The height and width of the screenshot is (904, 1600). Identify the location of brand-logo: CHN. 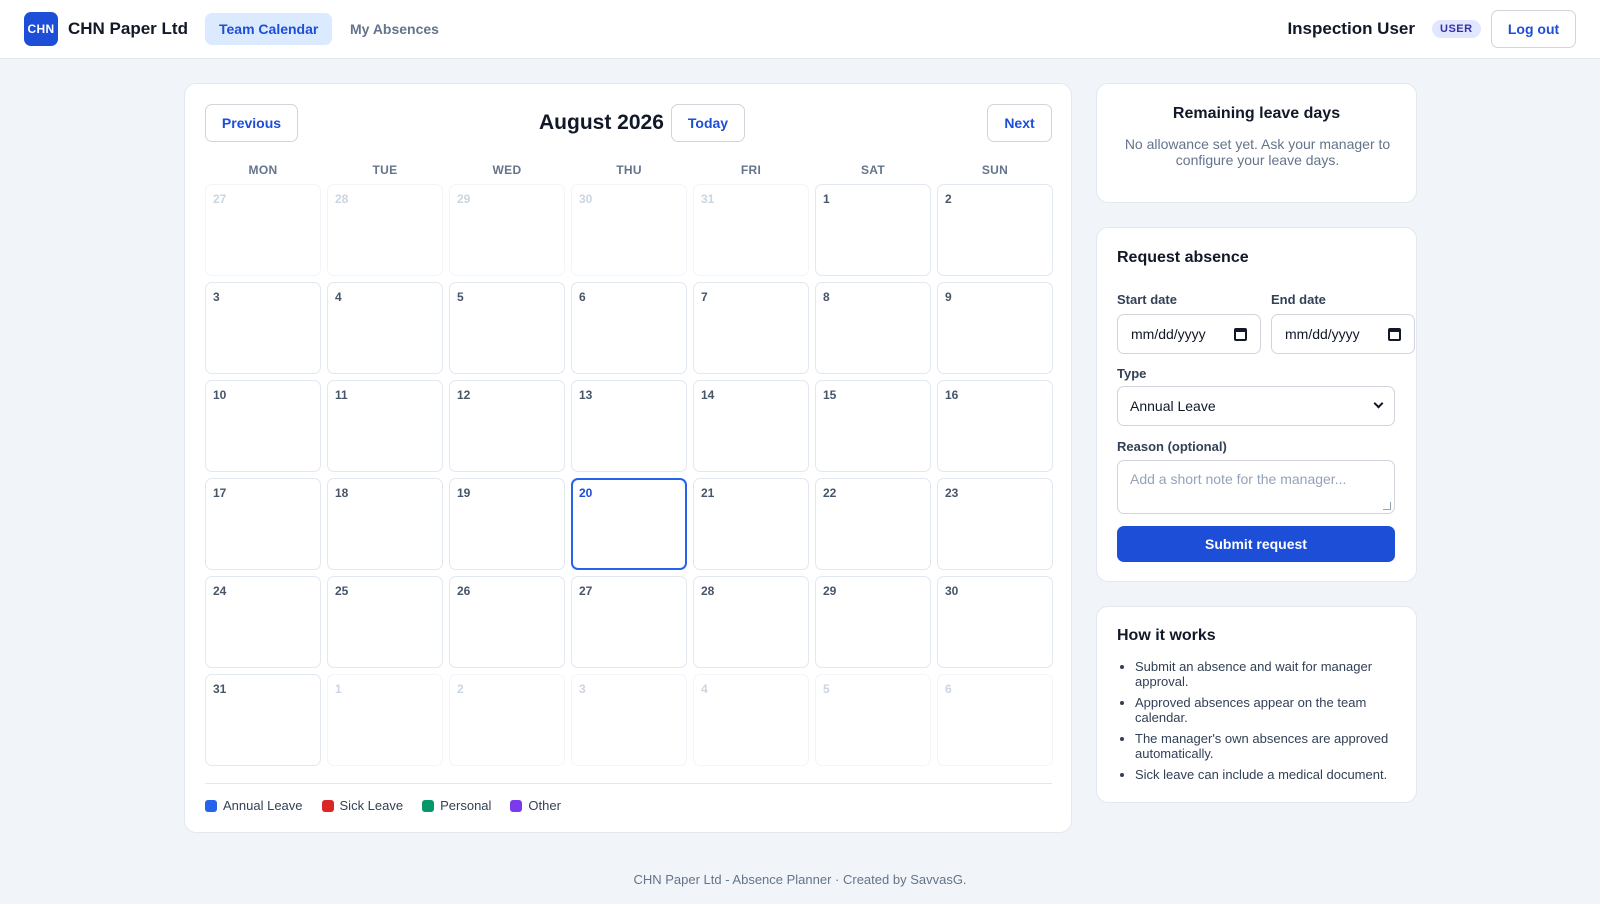
(41, 29).